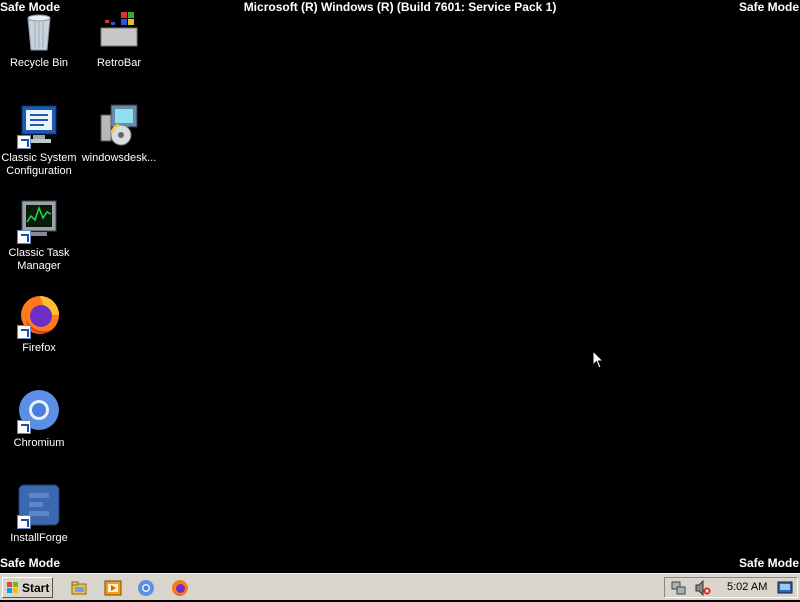  Describe the element at coordinates (113, 588) in the screenshot. I see `media-player-icon` at that location.